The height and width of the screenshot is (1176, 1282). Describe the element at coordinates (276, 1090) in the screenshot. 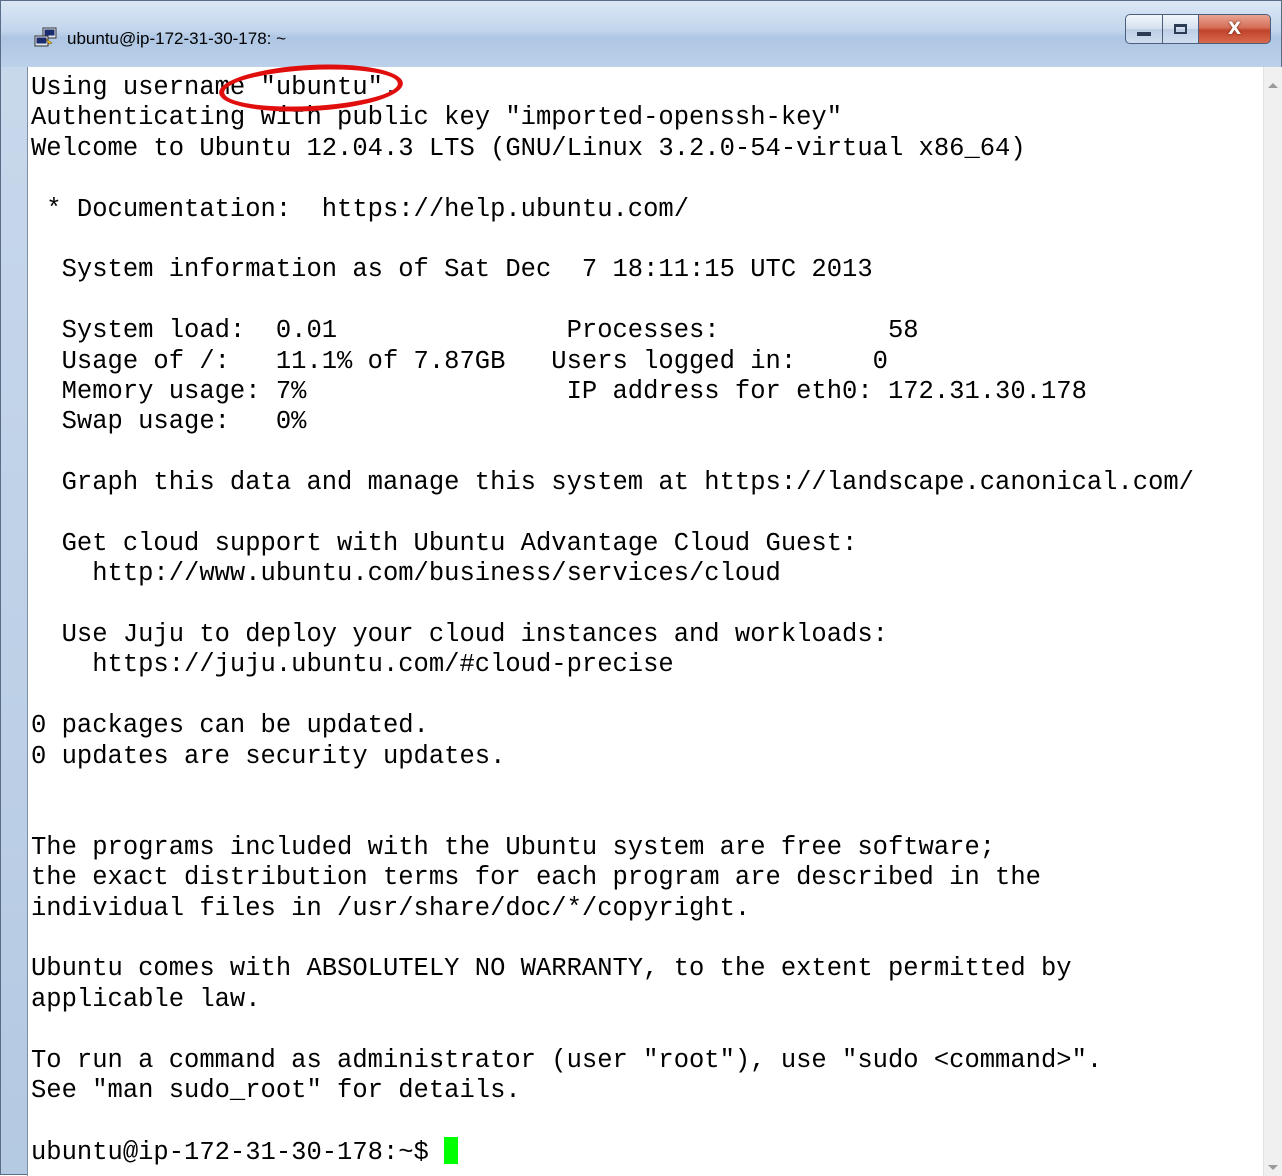

I see `terminal-line: See "man sudo_root" for details.` at that location.